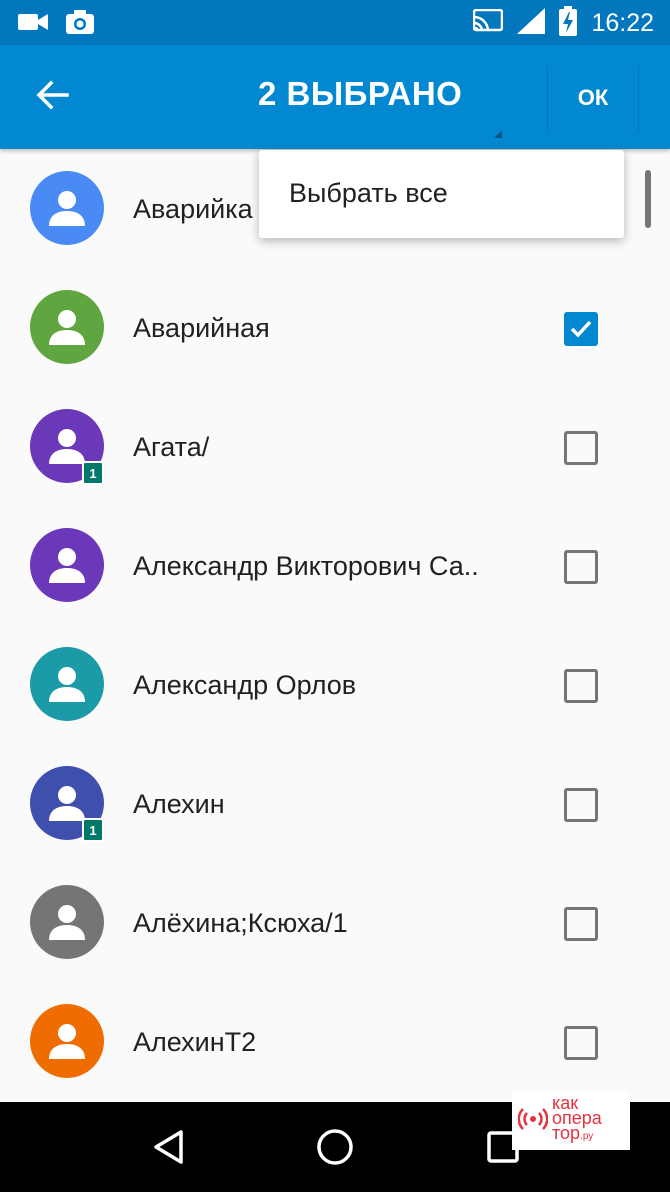  What do you see at coordinates (245, 685) in the screenshot?
I see `contact-name: Александр Орлов` at bounding box center [245, 685].